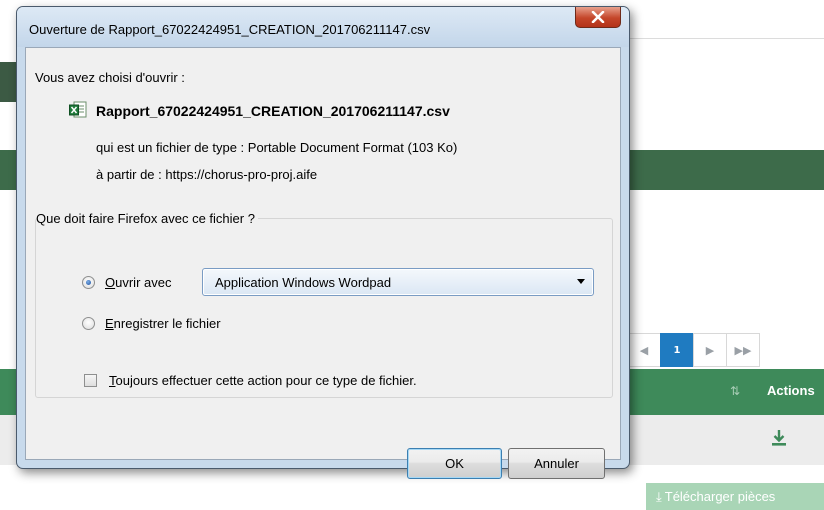 This screenshot has width=824, height=510. What do you see at coordinates (556, 463) in the screenshot?
I see `cancel-button: Annuler` at bounding box center [556, 463].